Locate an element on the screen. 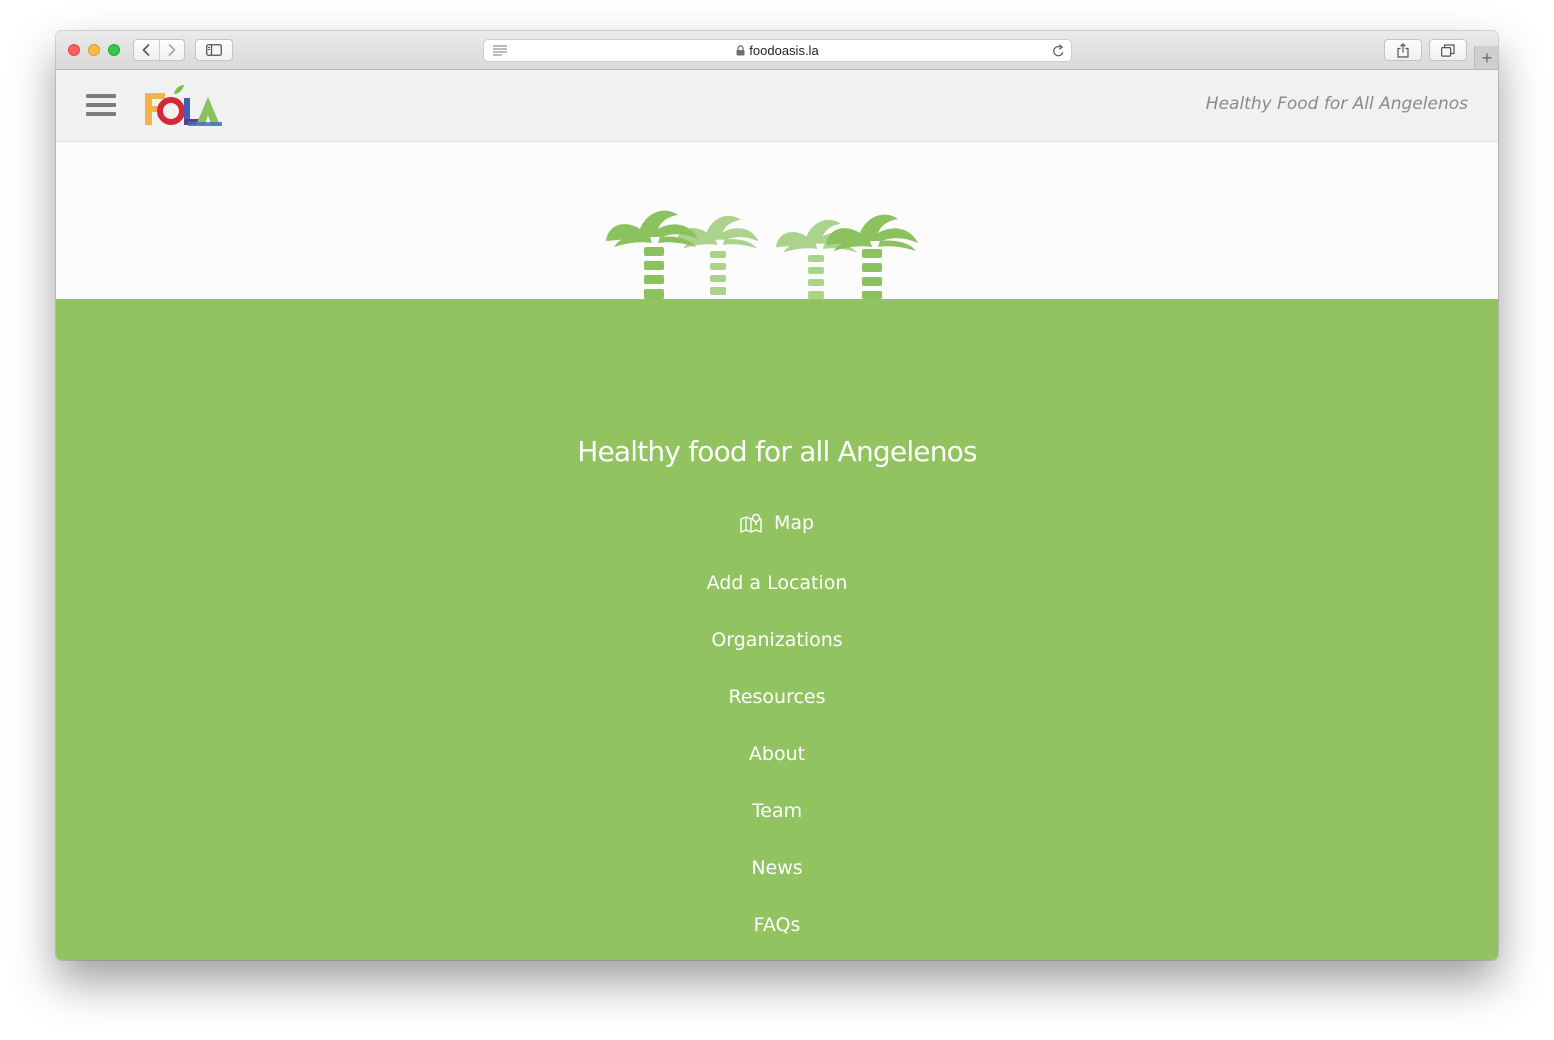 This screenshot has height=1040, width=1554. menu-item-about: About is located at coordinates (777, 754).